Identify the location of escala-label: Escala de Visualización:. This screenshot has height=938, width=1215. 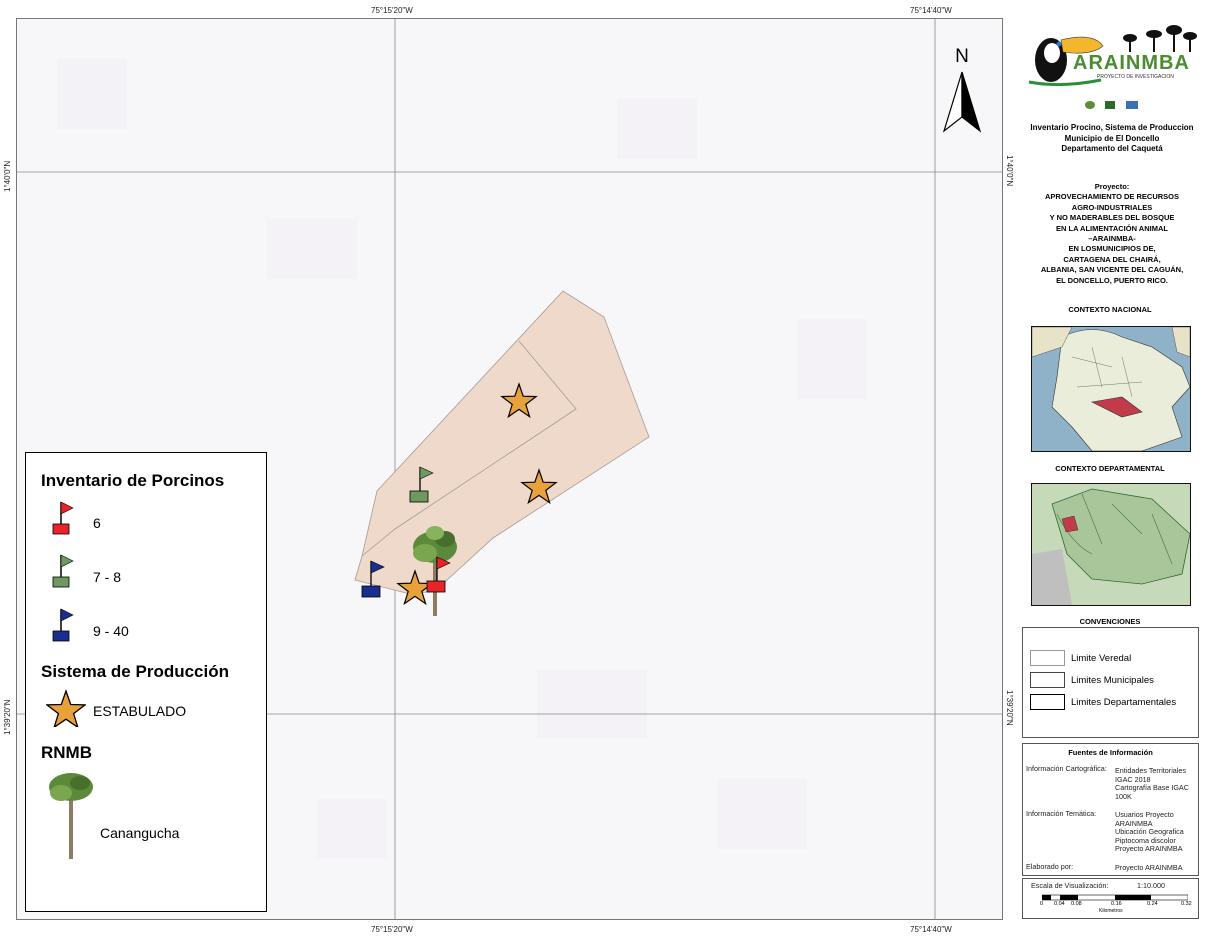
(1070, 885).